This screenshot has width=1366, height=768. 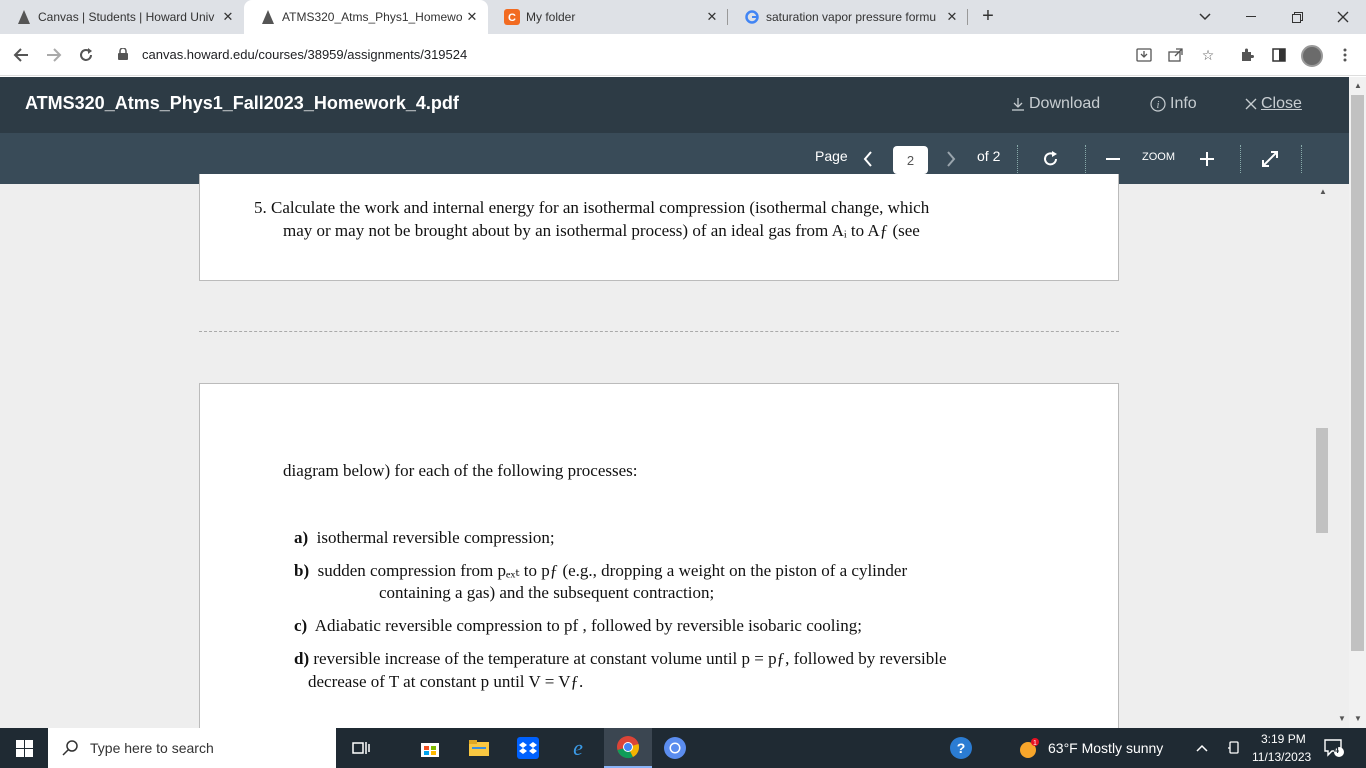 I want to click on close-window-button, so click(x=1343, y=17).